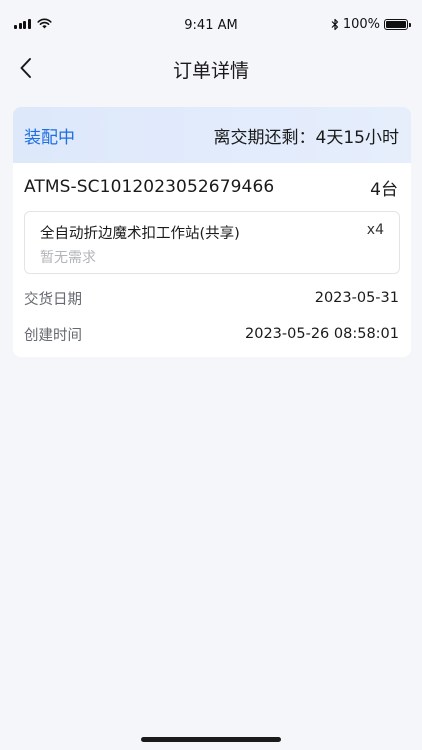  Describe the element at coordinates (361, 24) in the screenshot. I see `battery-percentage: 100%` at that location.